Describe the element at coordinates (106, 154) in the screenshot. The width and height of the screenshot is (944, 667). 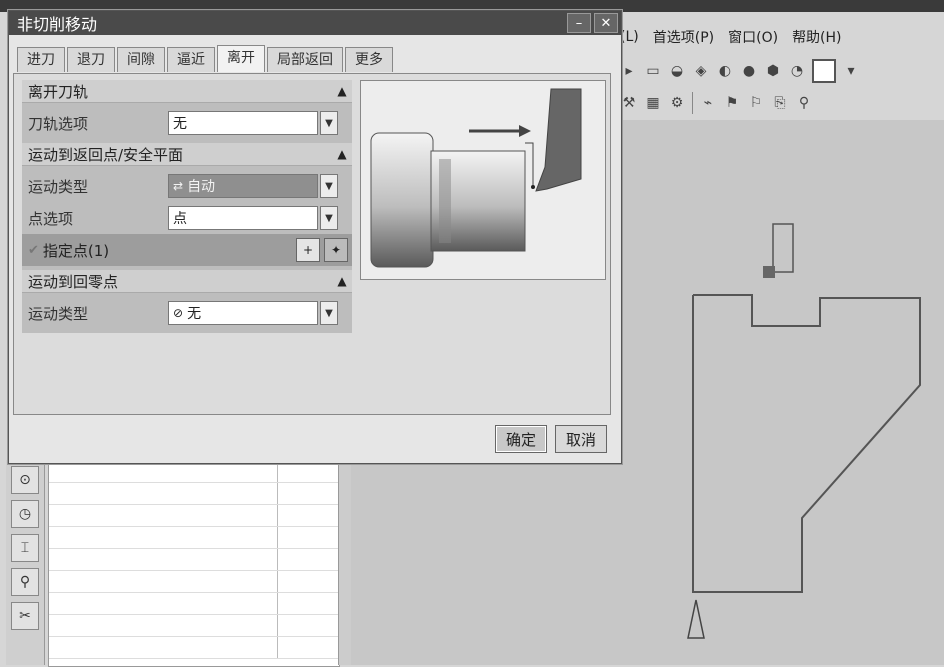
I see `group-title: 运动到返回点/安全平面` at that location.